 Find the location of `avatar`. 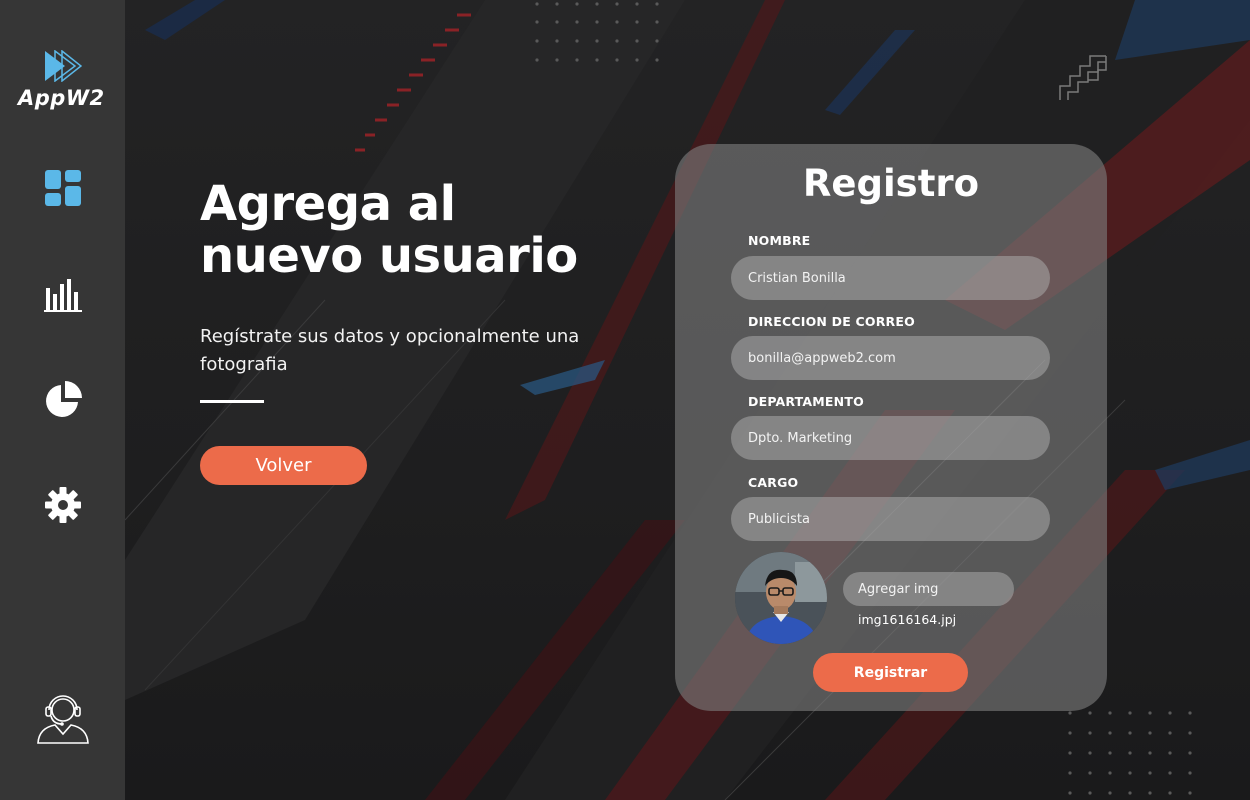

avatar is located at coordinates (781, 598).